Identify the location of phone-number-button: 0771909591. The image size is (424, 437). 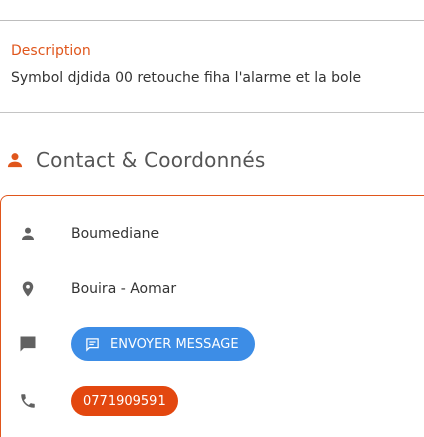
(124, 401).